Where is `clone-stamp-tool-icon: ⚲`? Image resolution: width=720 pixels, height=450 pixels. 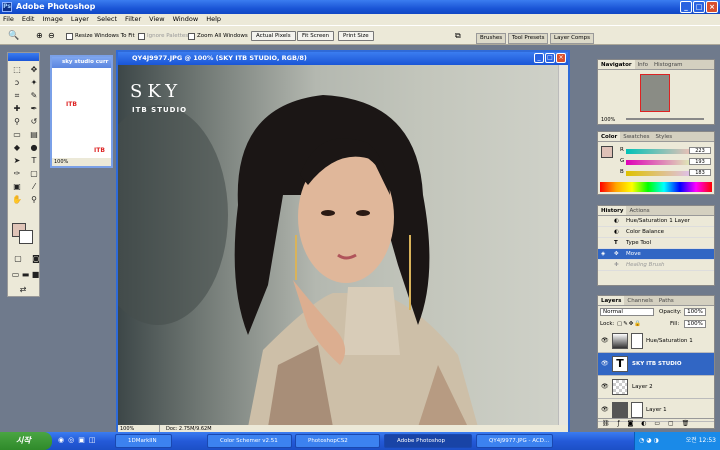
clone-stamp-tool-icon: ⚲ is located at coordinates (17, 121).